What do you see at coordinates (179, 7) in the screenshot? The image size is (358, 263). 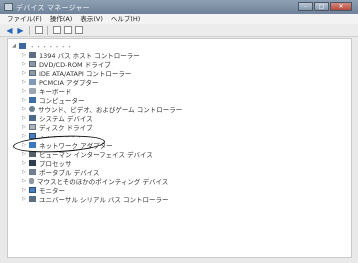 I see `title-bar: デバイス マネージャー – □ ✕` at bounding box center [179, 7].